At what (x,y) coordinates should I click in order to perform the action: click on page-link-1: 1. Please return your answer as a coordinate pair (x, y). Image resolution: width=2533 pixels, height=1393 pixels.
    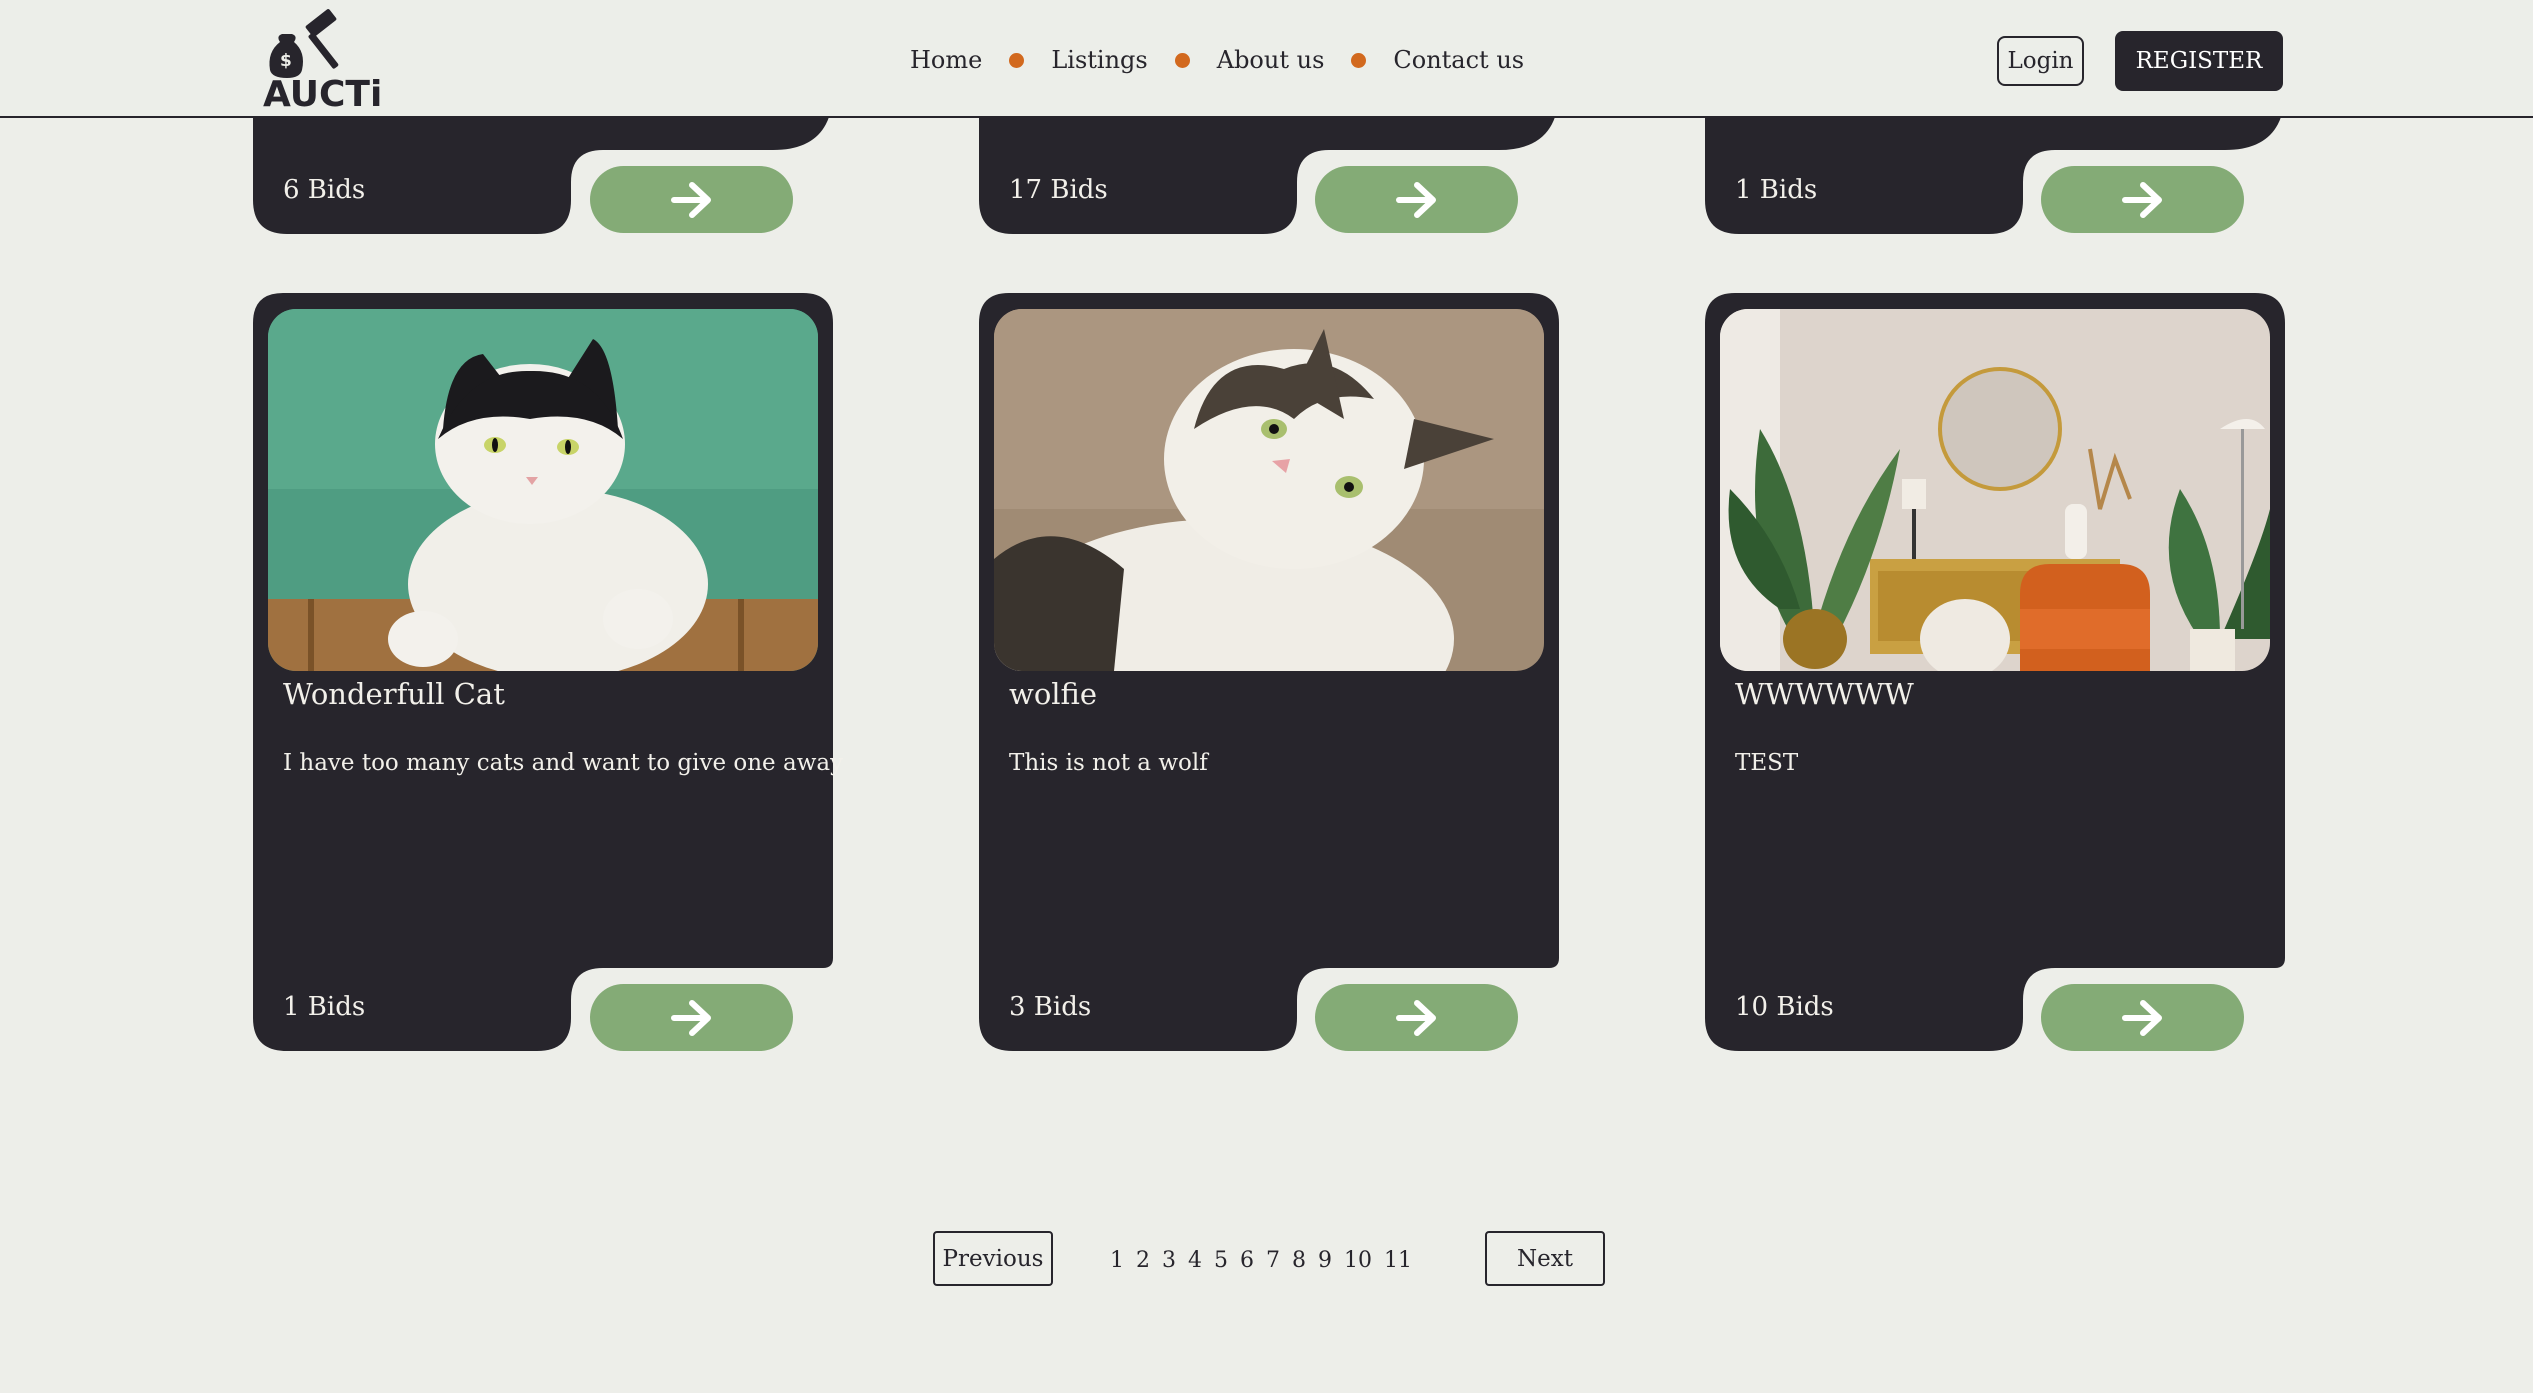
    Looking at the image, I should click on (1117, 1260).